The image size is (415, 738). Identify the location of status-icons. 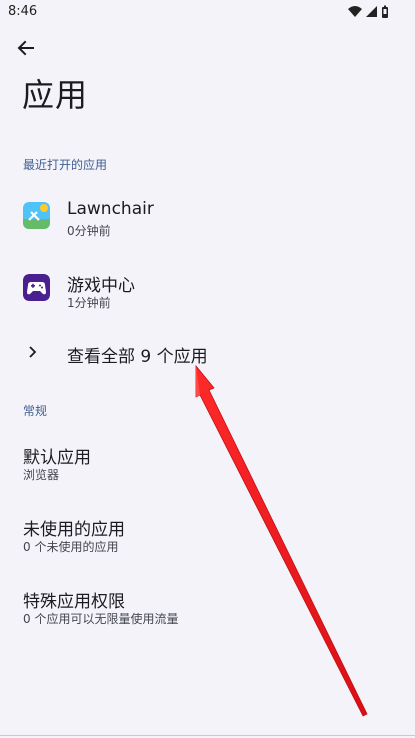
(369, 12).